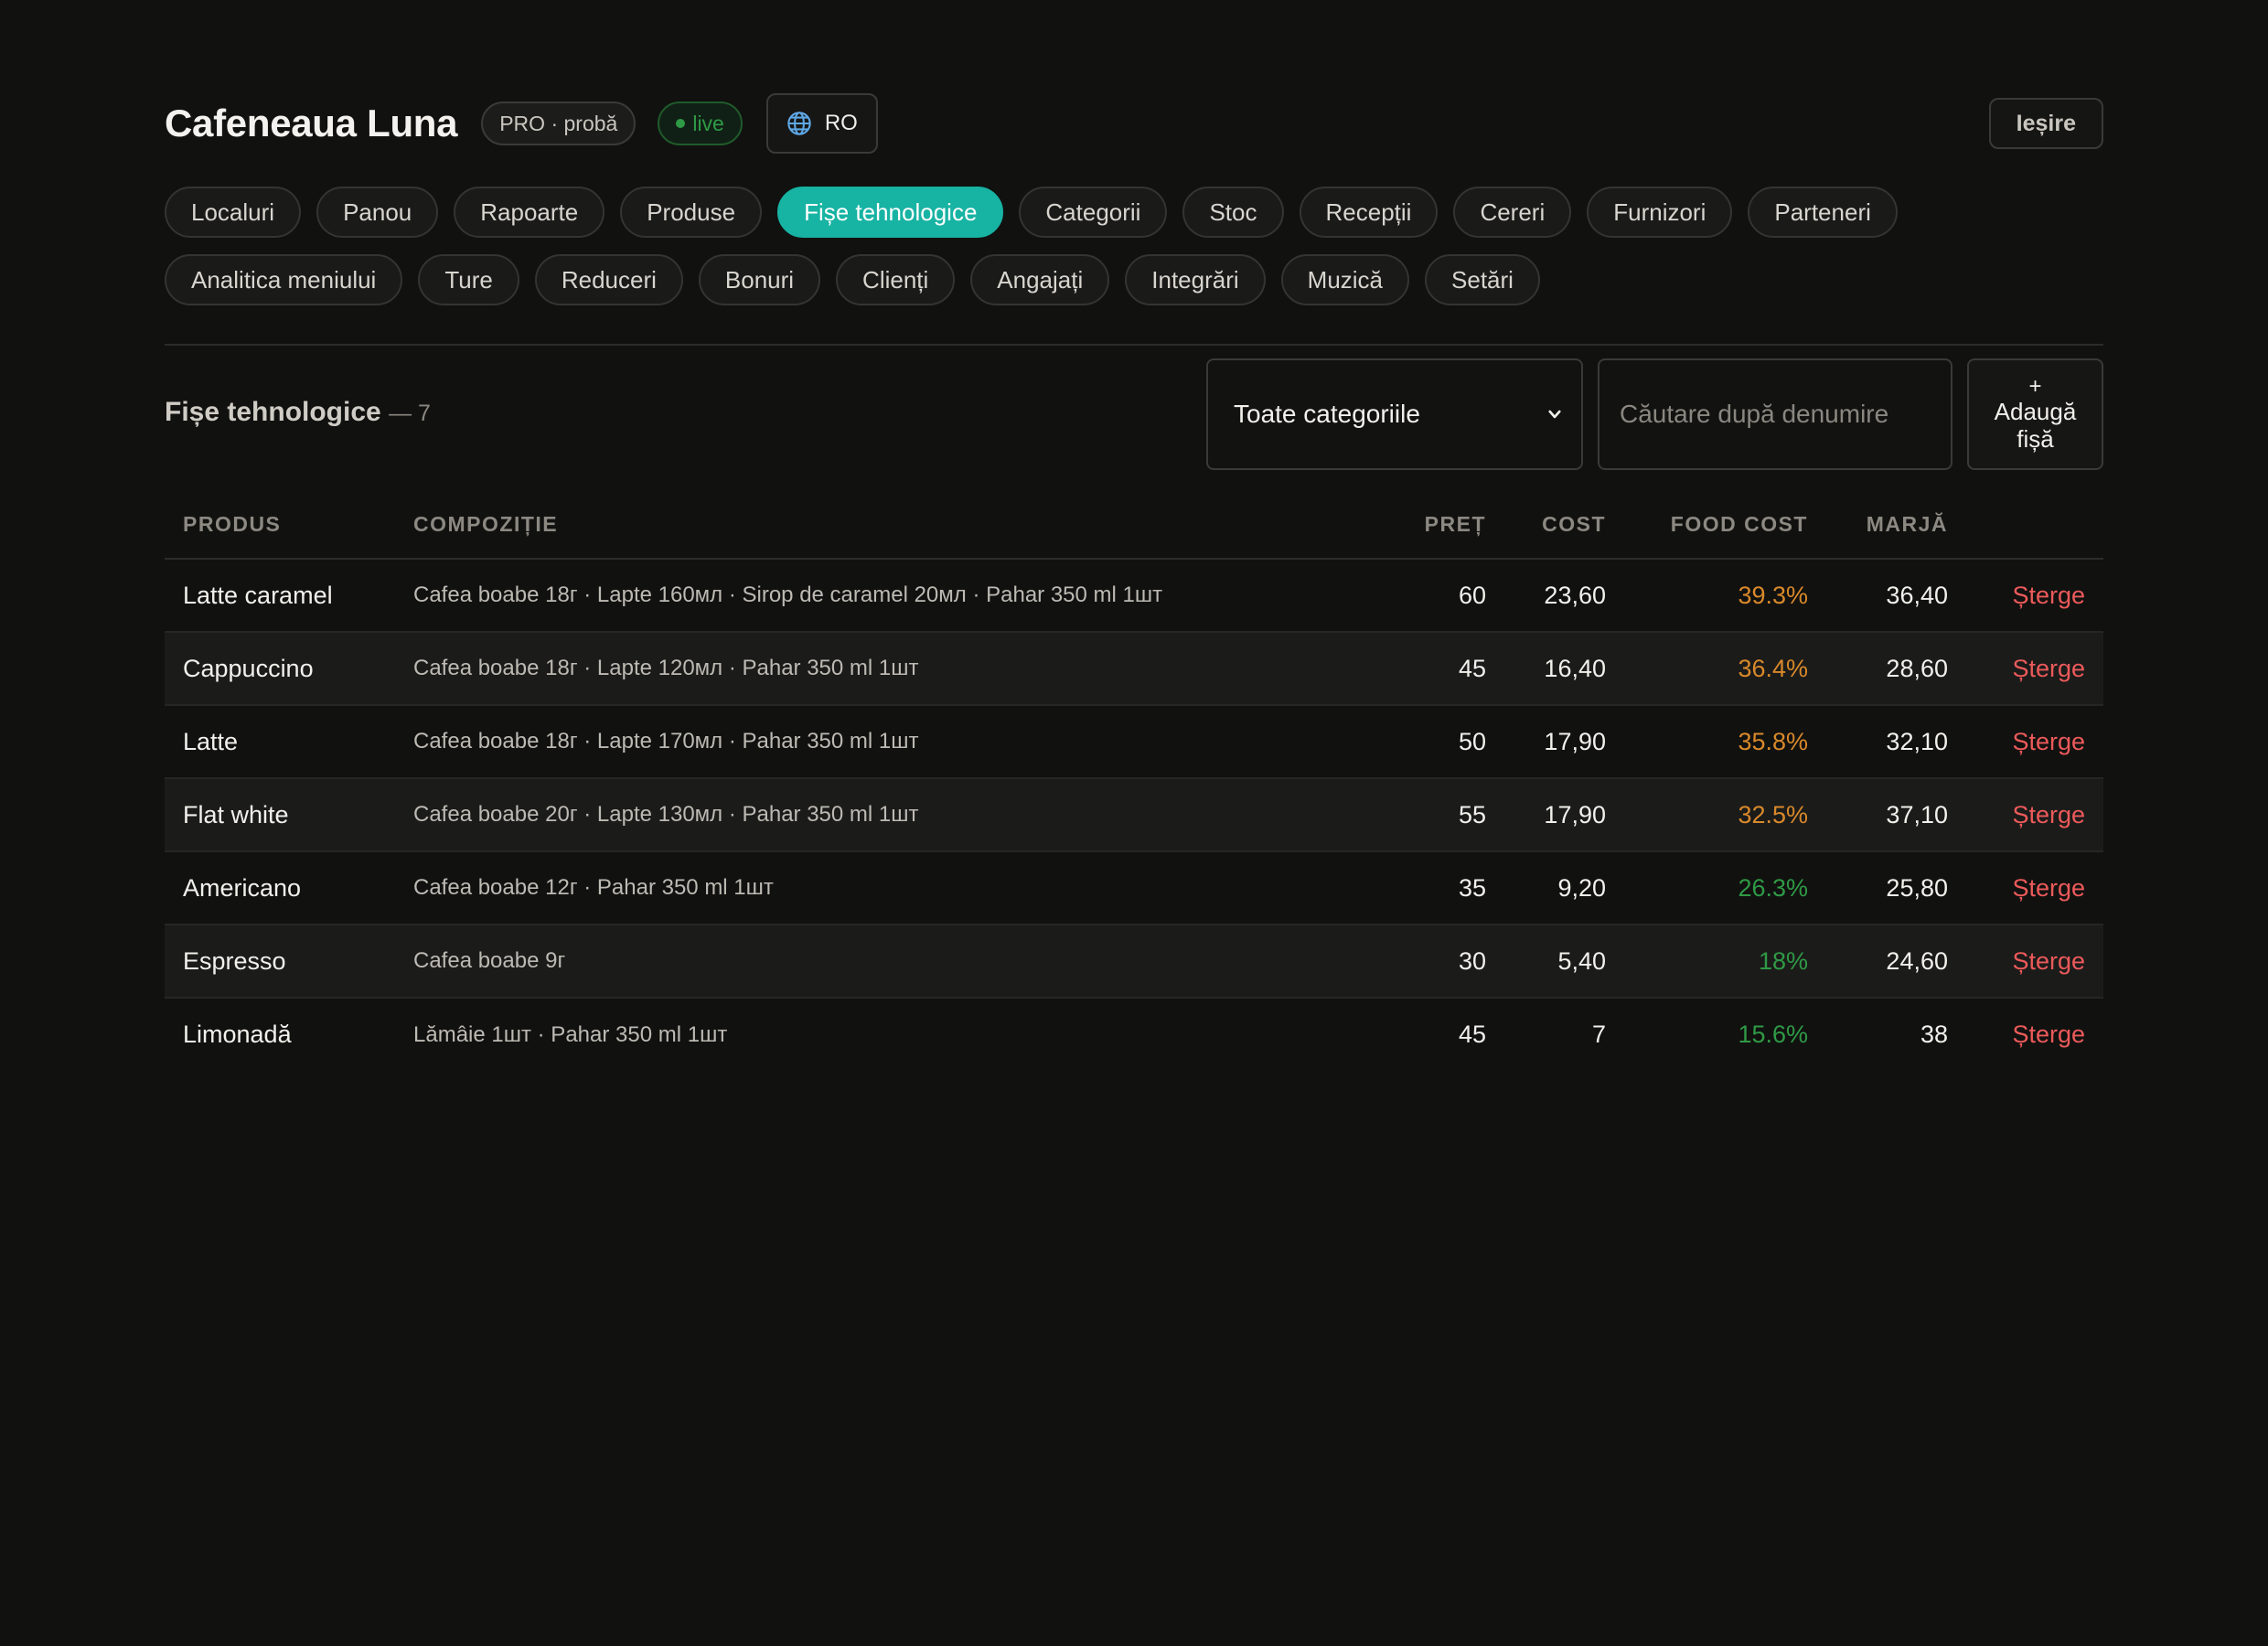 This screenshot has width=2268, height=1646. What do you see at coordinates (1564, 669) in the screenshot?
I see `cell-cost: 16,40` at bounding box center [1564, 669].